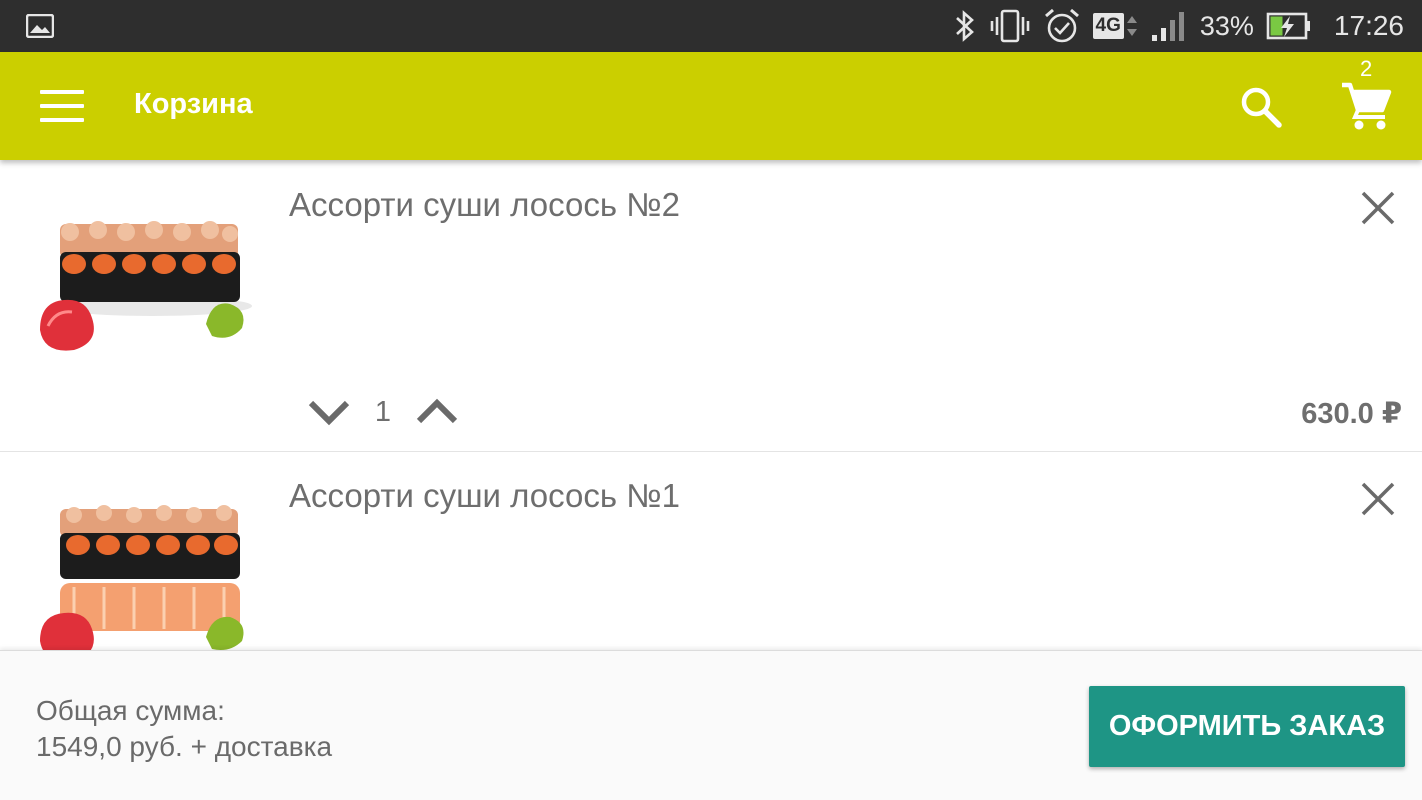 The width and height of the screenshot is (1422, 800). Describe the element at coordinates (484, 204) in the screenshot. I see `product-name: Ассорти суши лосось №2` at that location.